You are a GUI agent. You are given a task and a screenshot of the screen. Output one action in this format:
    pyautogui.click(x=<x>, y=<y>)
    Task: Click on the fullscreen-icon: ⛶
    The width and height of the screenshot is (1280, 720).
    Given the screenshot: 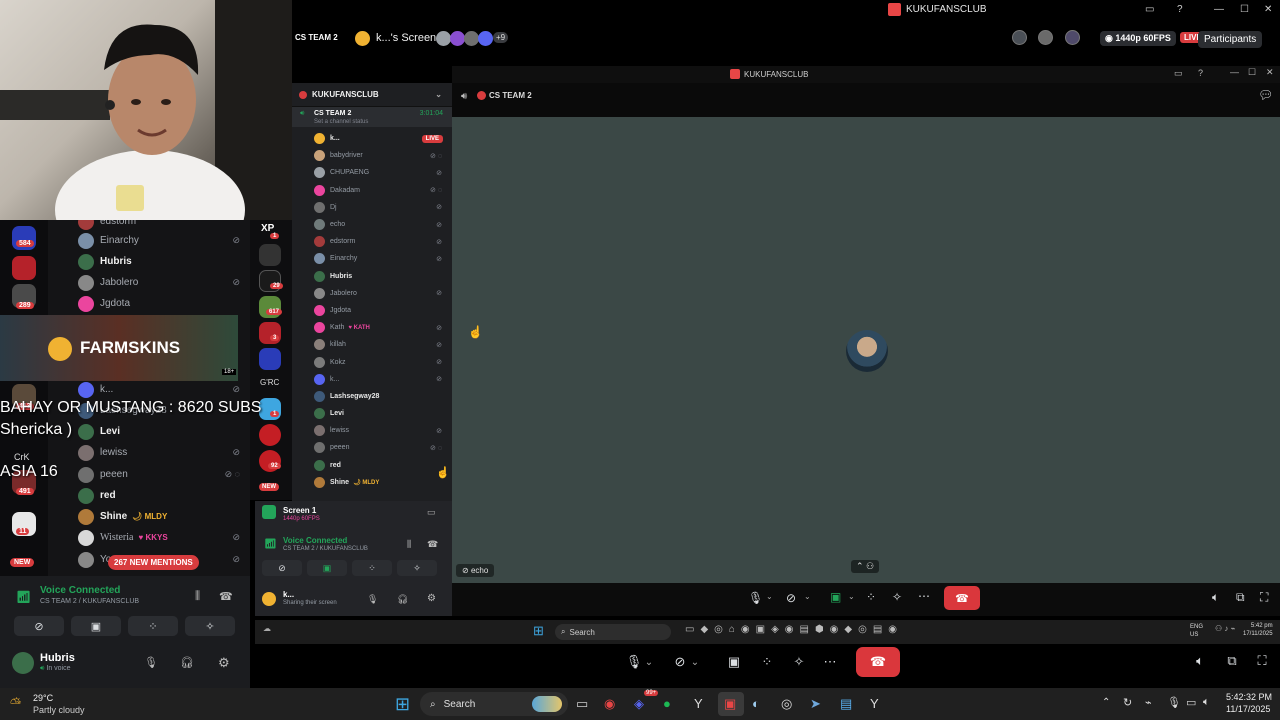 What is the action you would take?
    pyautogui.click(x=1262, y=661)
    